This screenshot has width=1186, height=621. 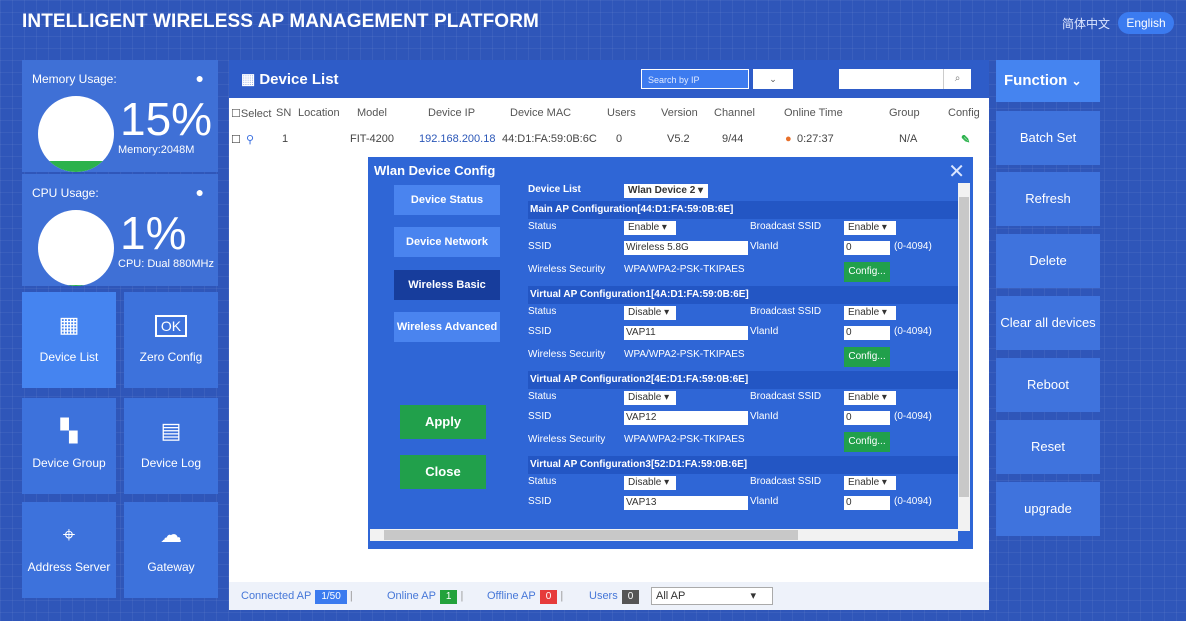 I want to click on close-icon: ✕, so click(x=956, y=171).